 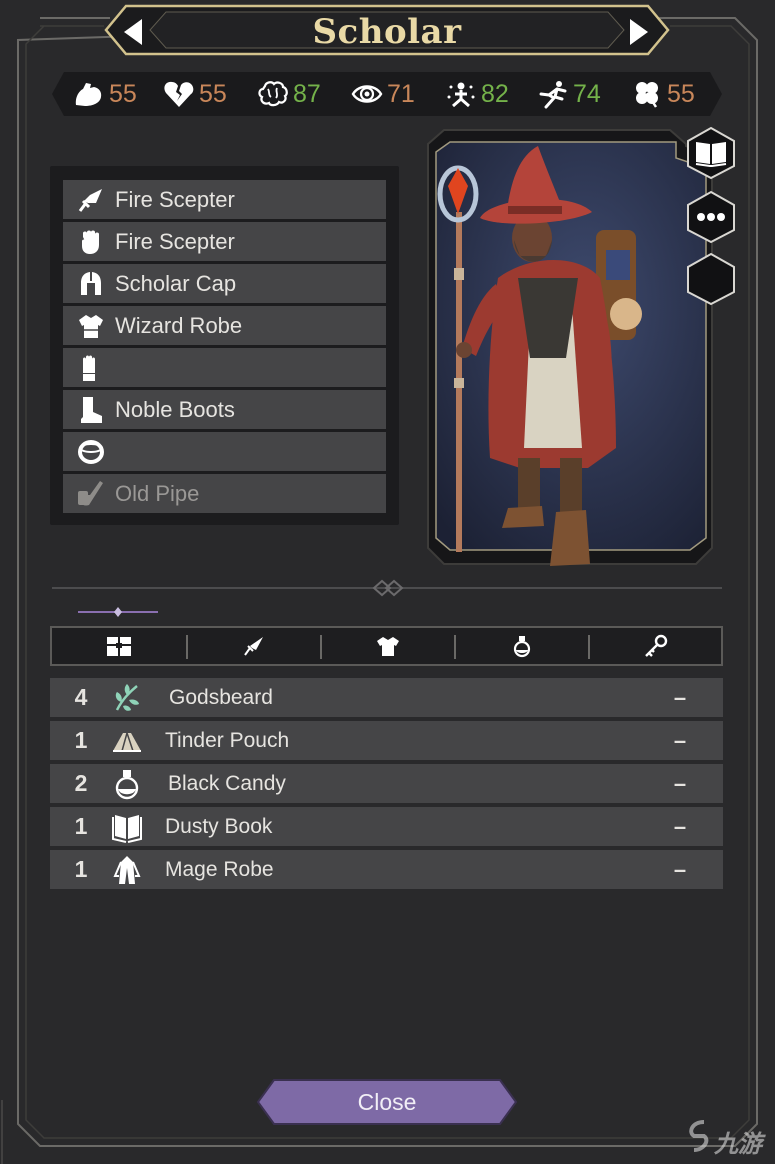 What do you see at coordinates (553, 94) in the screenshot?
I see `runner-icon` at bounding box center [553, 94].